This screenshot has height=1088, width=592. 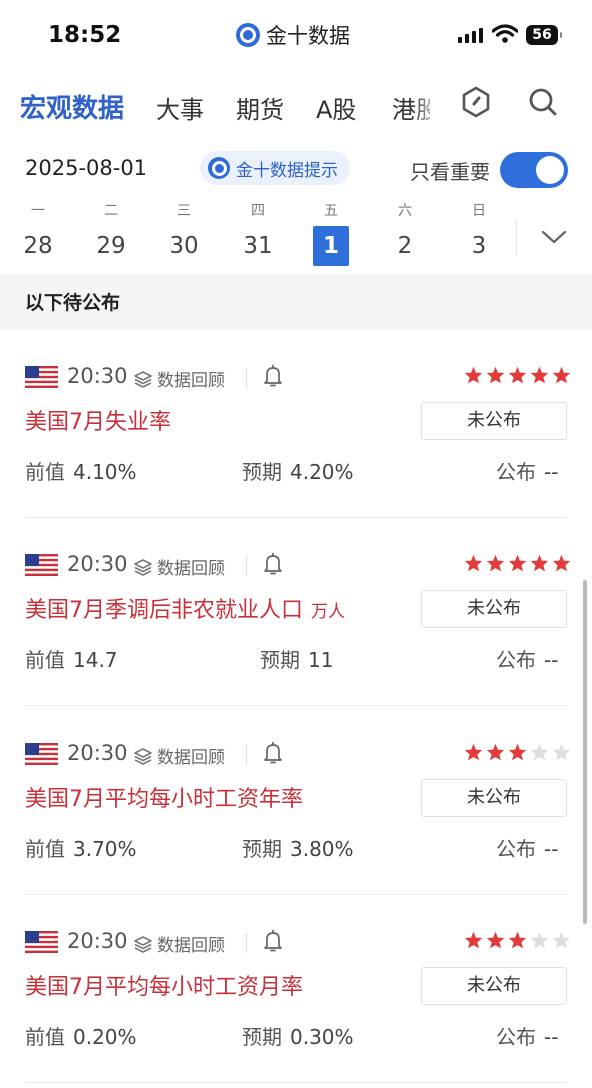 What do you see at coordinates (86, 168) in the screenshot?
I see `current-date: 2025-08-01` at bounding box center [86, 168].